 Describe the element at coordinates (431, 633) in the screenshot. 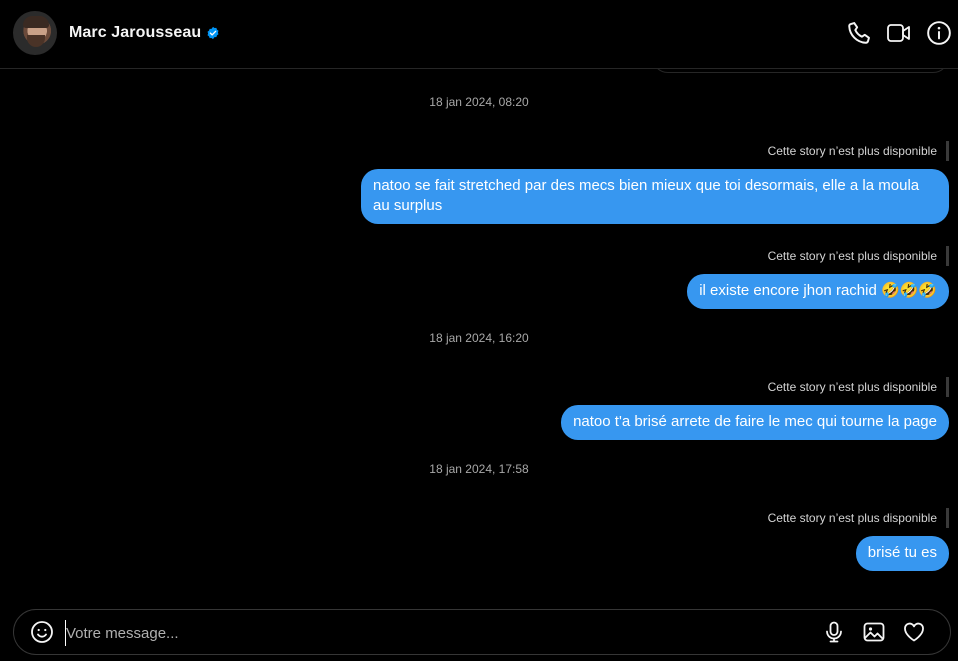

I see `message-input` at that location.